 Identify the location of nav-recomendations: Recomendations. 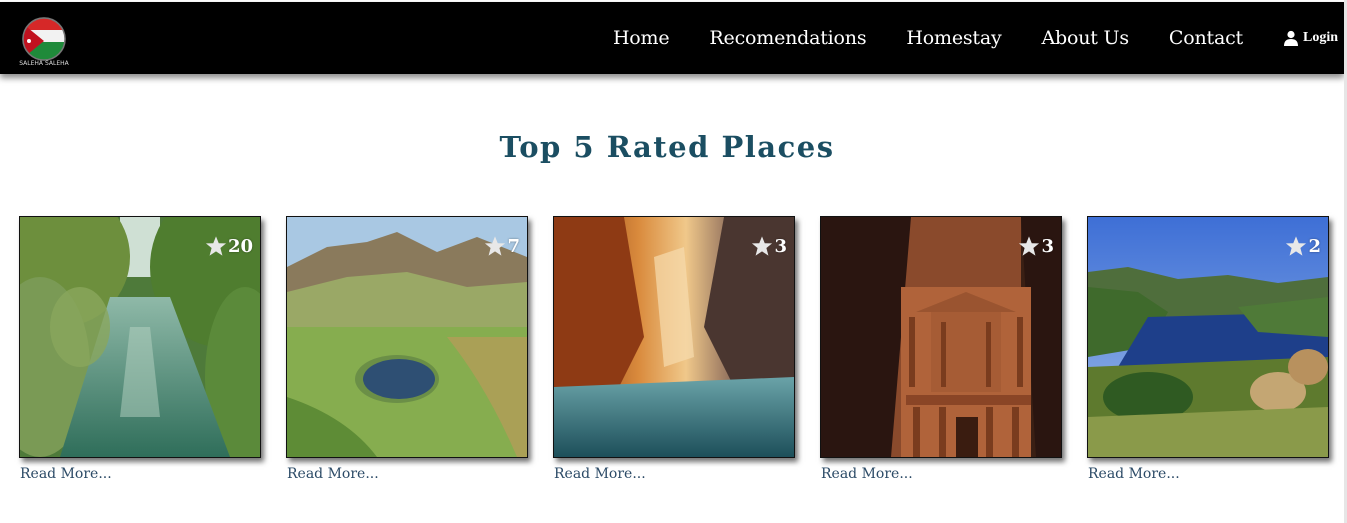
(787, 38).